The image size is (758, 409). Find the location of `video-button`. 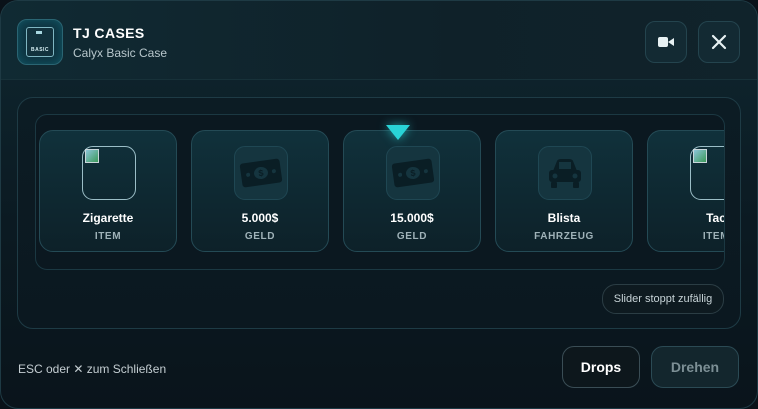

video-button is located at coordinates (666, 42).